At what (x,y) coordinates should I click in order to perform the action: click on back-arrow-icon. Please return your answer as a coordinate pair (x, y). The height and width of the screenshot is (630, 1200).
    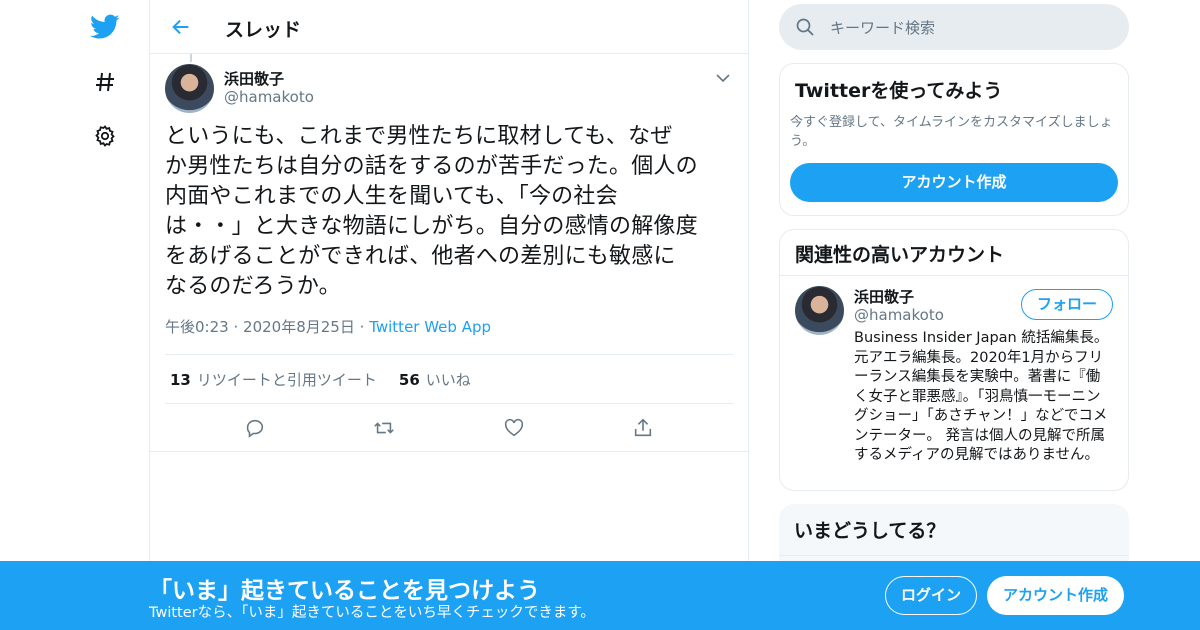
    Looking at the image, I should click on (181, 27).